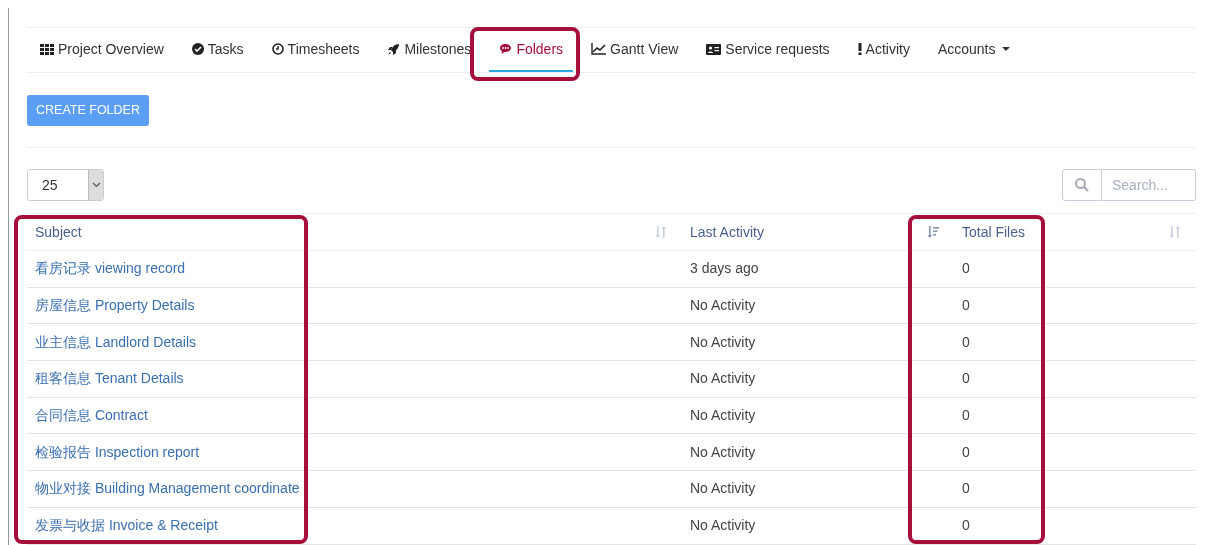 The image size is (1209, 545). Describe the element at coordinates (714, 49) in the screenshot. I see `id-card-icon` at that location.